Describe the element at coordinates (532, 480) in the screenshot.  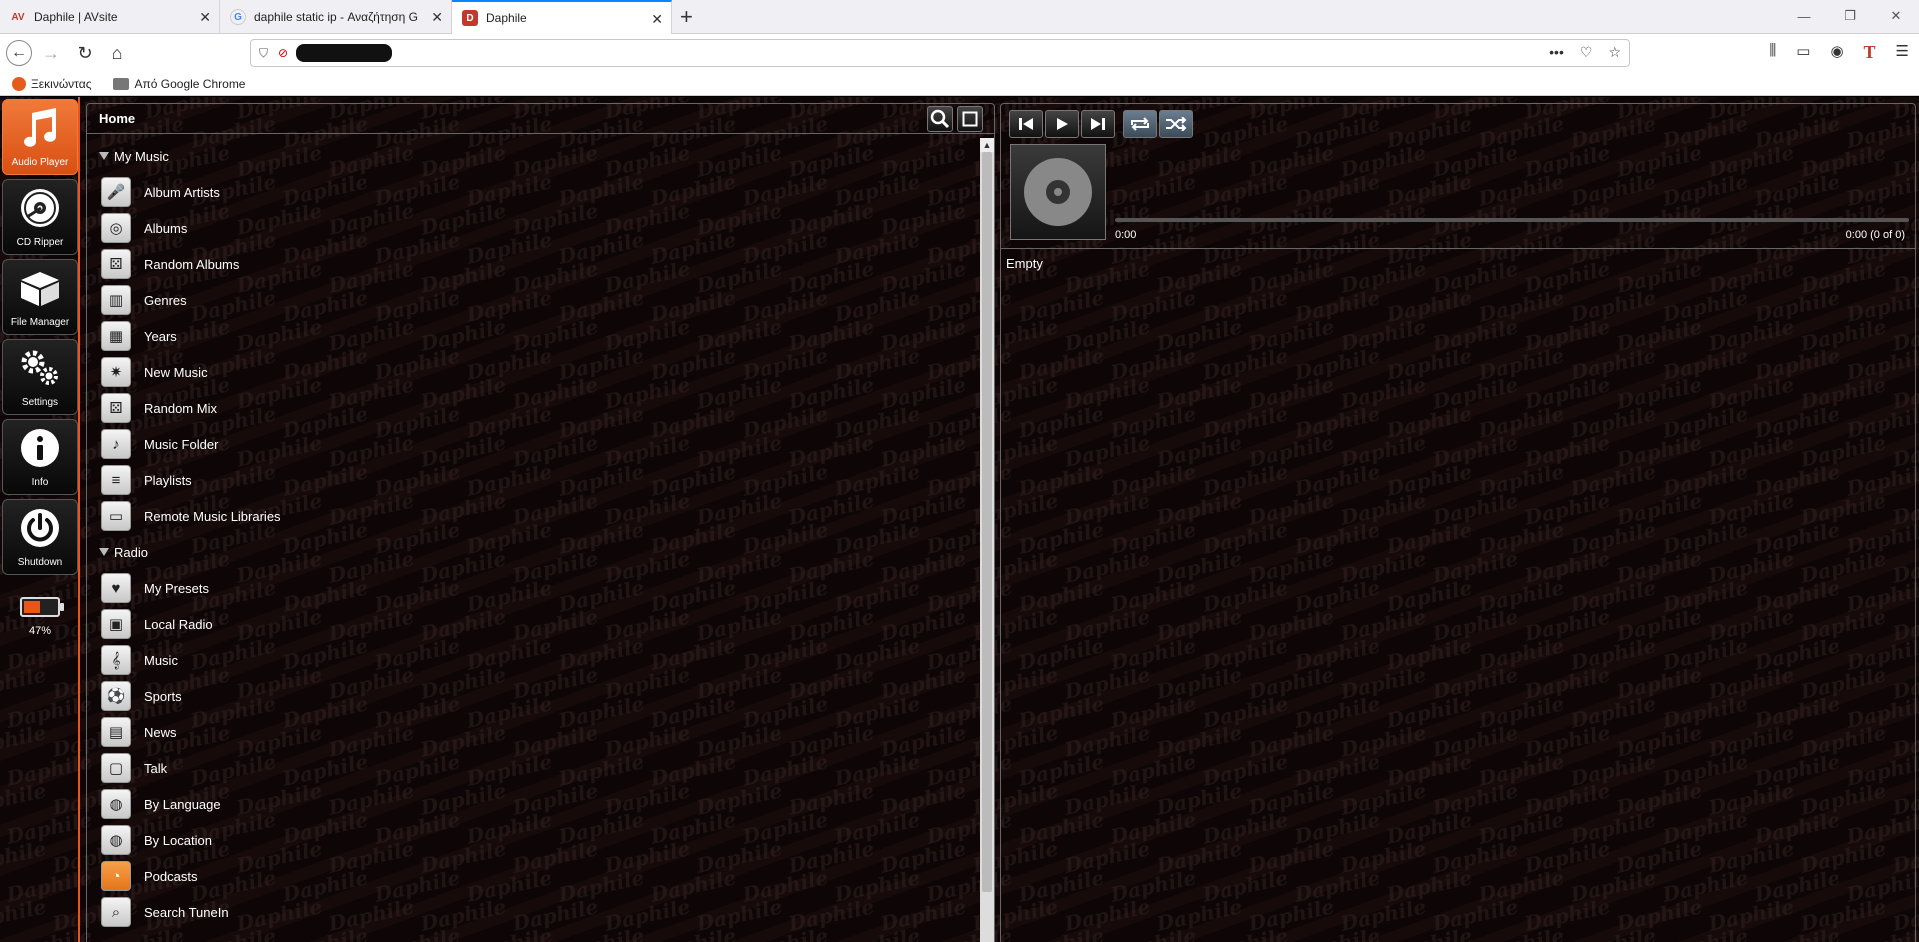
I see `list-item: ≡ Playlists` at that location.